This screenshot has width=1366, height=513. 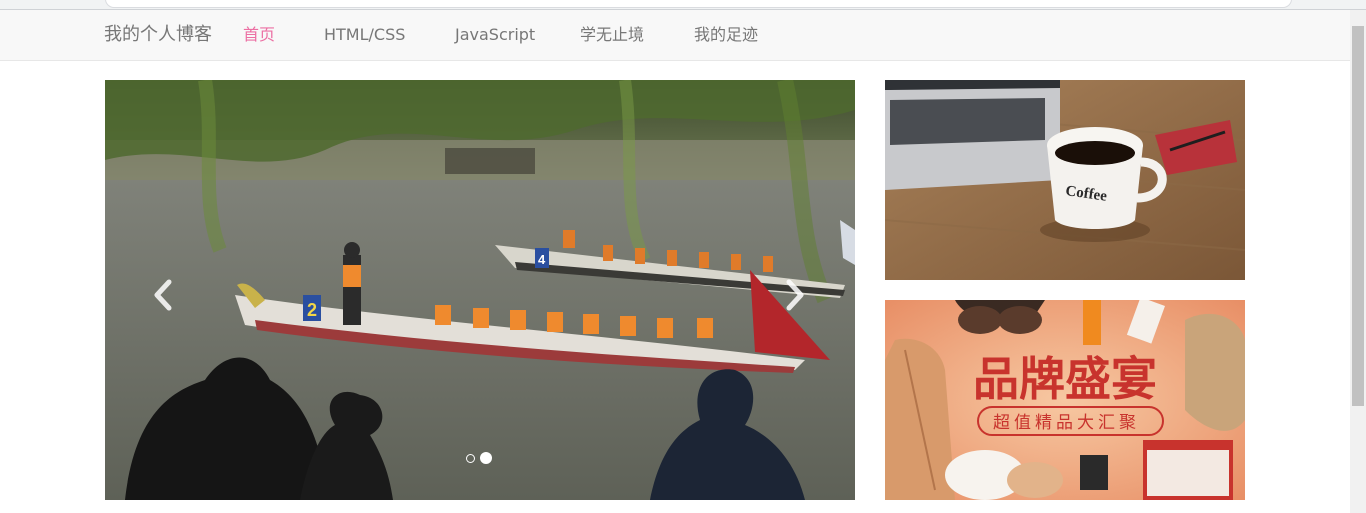 I want to click on chevron-left-icon, so click(x=163, y=295).